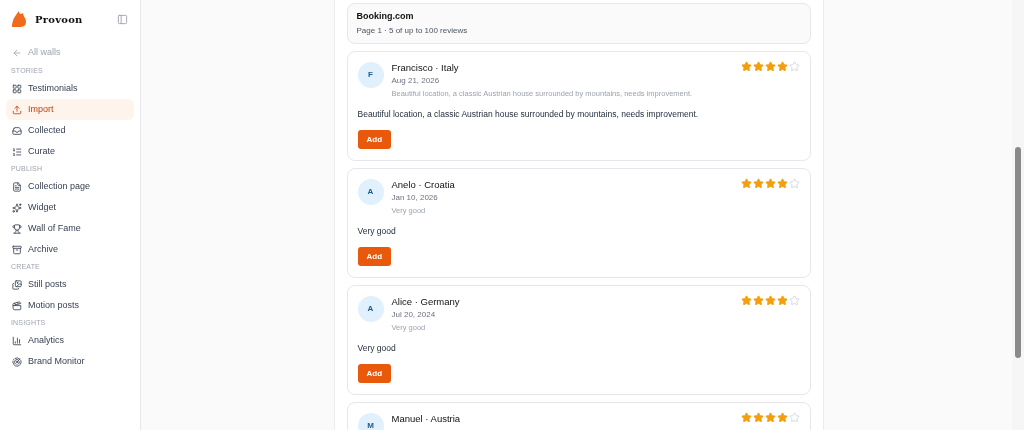  What do you see at coordinates (528, 114) in the screenshot?
I see `review-text: Beautiful location, a classic Austrian house surrounded by mountains, needs improvement.` at bounding box center [528, 114].